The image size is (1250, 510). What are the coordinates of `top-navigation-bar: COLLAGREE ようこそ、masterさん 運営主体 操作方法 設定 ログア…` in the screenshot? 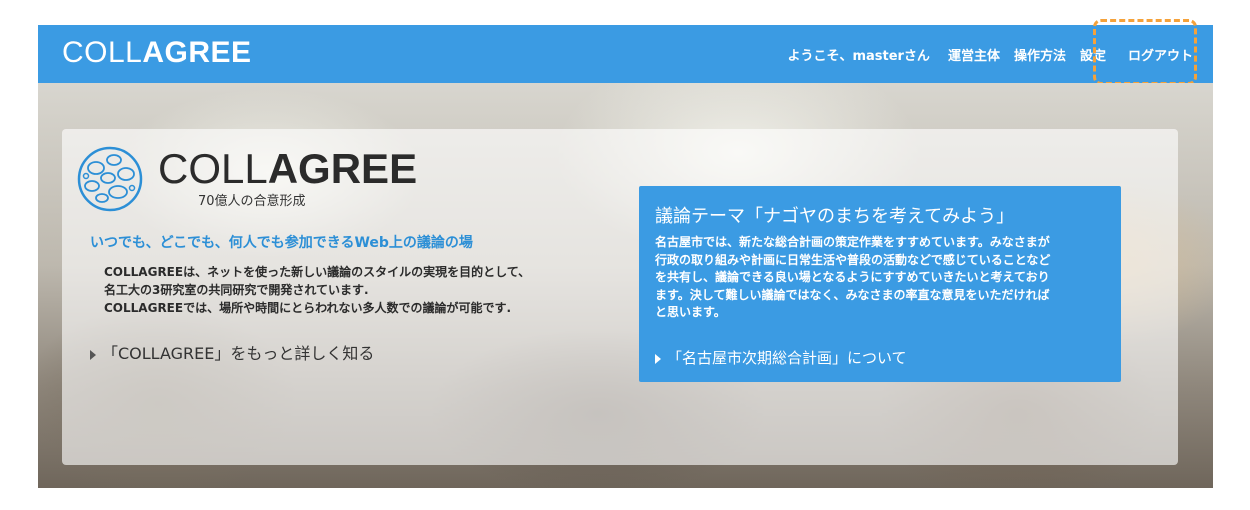 It's located at (625, 54).